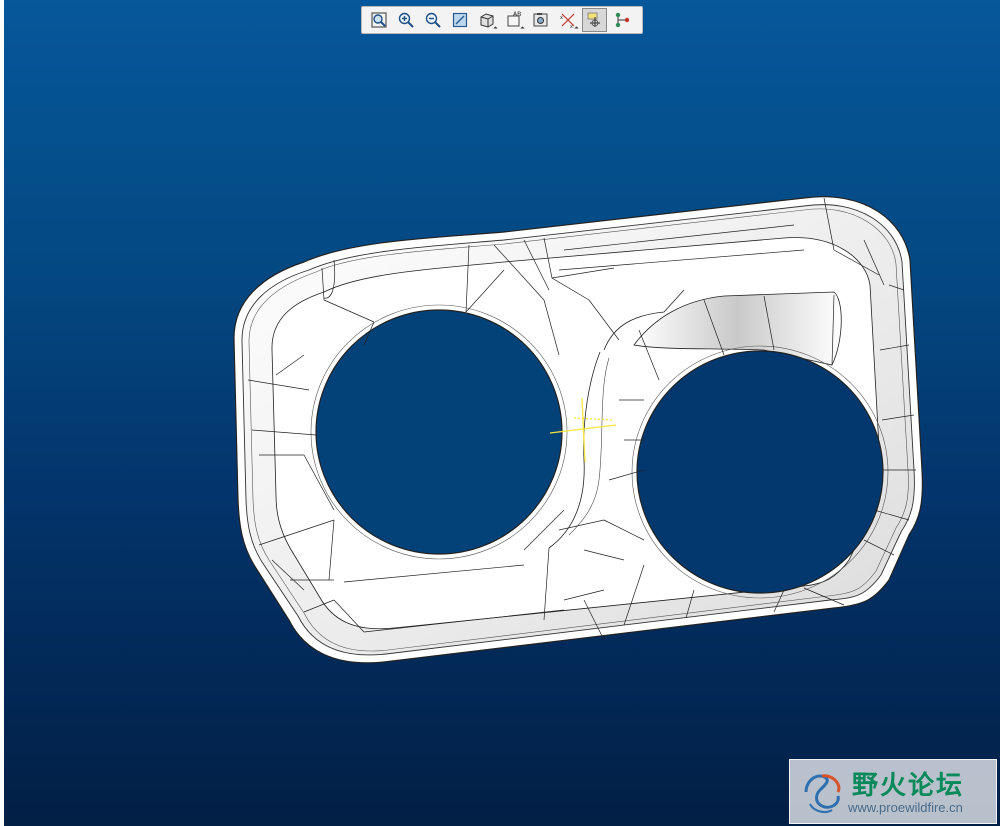 Image resolution: width=1000 pixels, height=826 pixels. I want to click on view-toolbar: AB xx, so click(502, 20).